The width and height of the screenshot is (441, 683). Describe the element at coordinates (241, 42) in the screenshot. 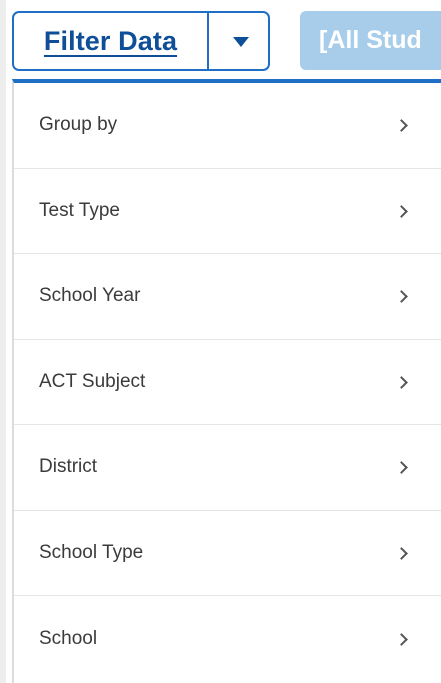

I see `caret-down-icon` at that location.